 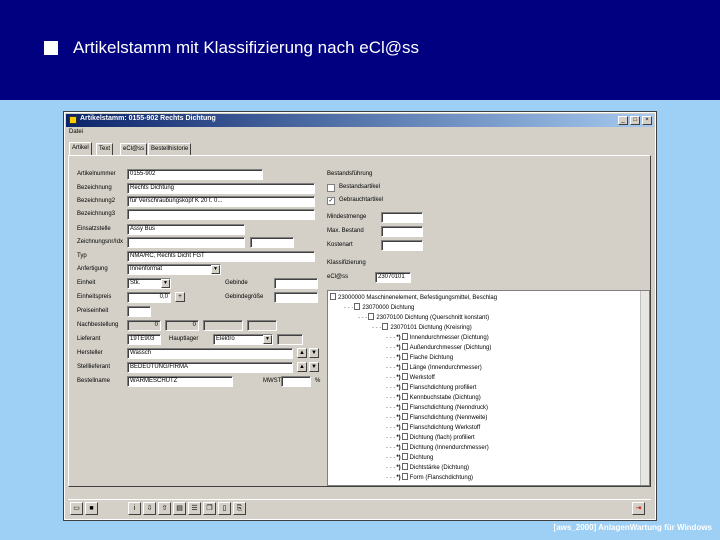 I want to click on label-hersteller: Hersteller, so click(x=90, y=353).